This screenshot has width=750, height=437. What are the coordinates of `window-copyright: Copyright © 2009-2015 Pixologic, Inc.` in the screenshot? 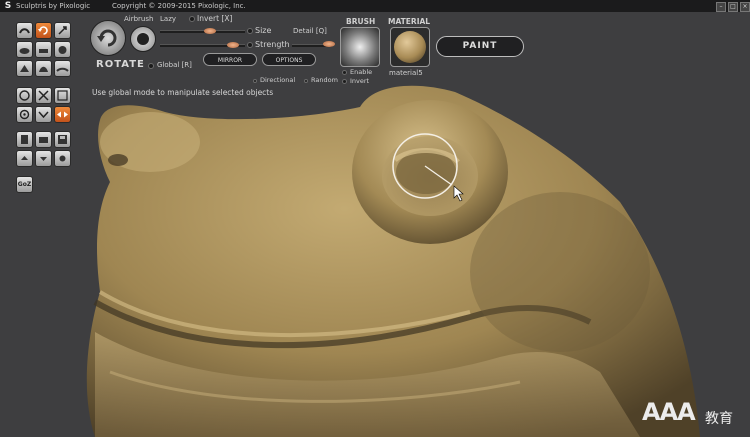 It's located at (179, 6).